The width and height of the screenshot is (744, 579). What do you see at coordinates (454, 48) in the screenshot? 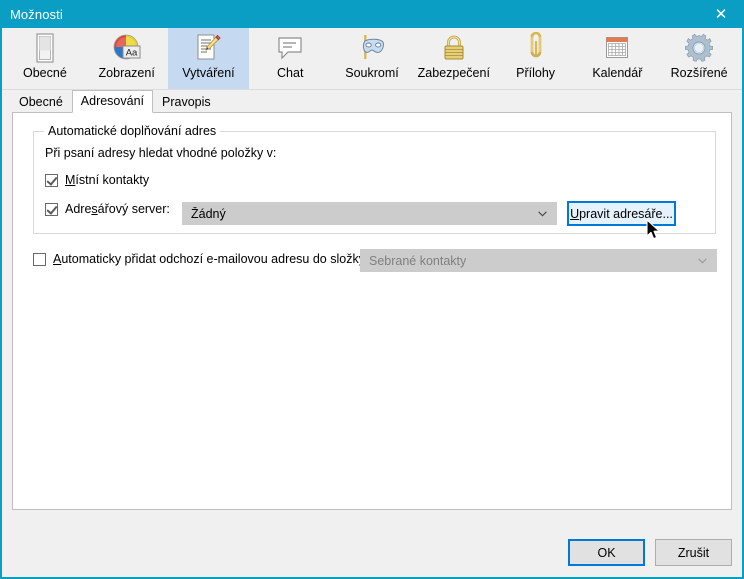
I see `padlock-icon` at bounding box center [454, 48].